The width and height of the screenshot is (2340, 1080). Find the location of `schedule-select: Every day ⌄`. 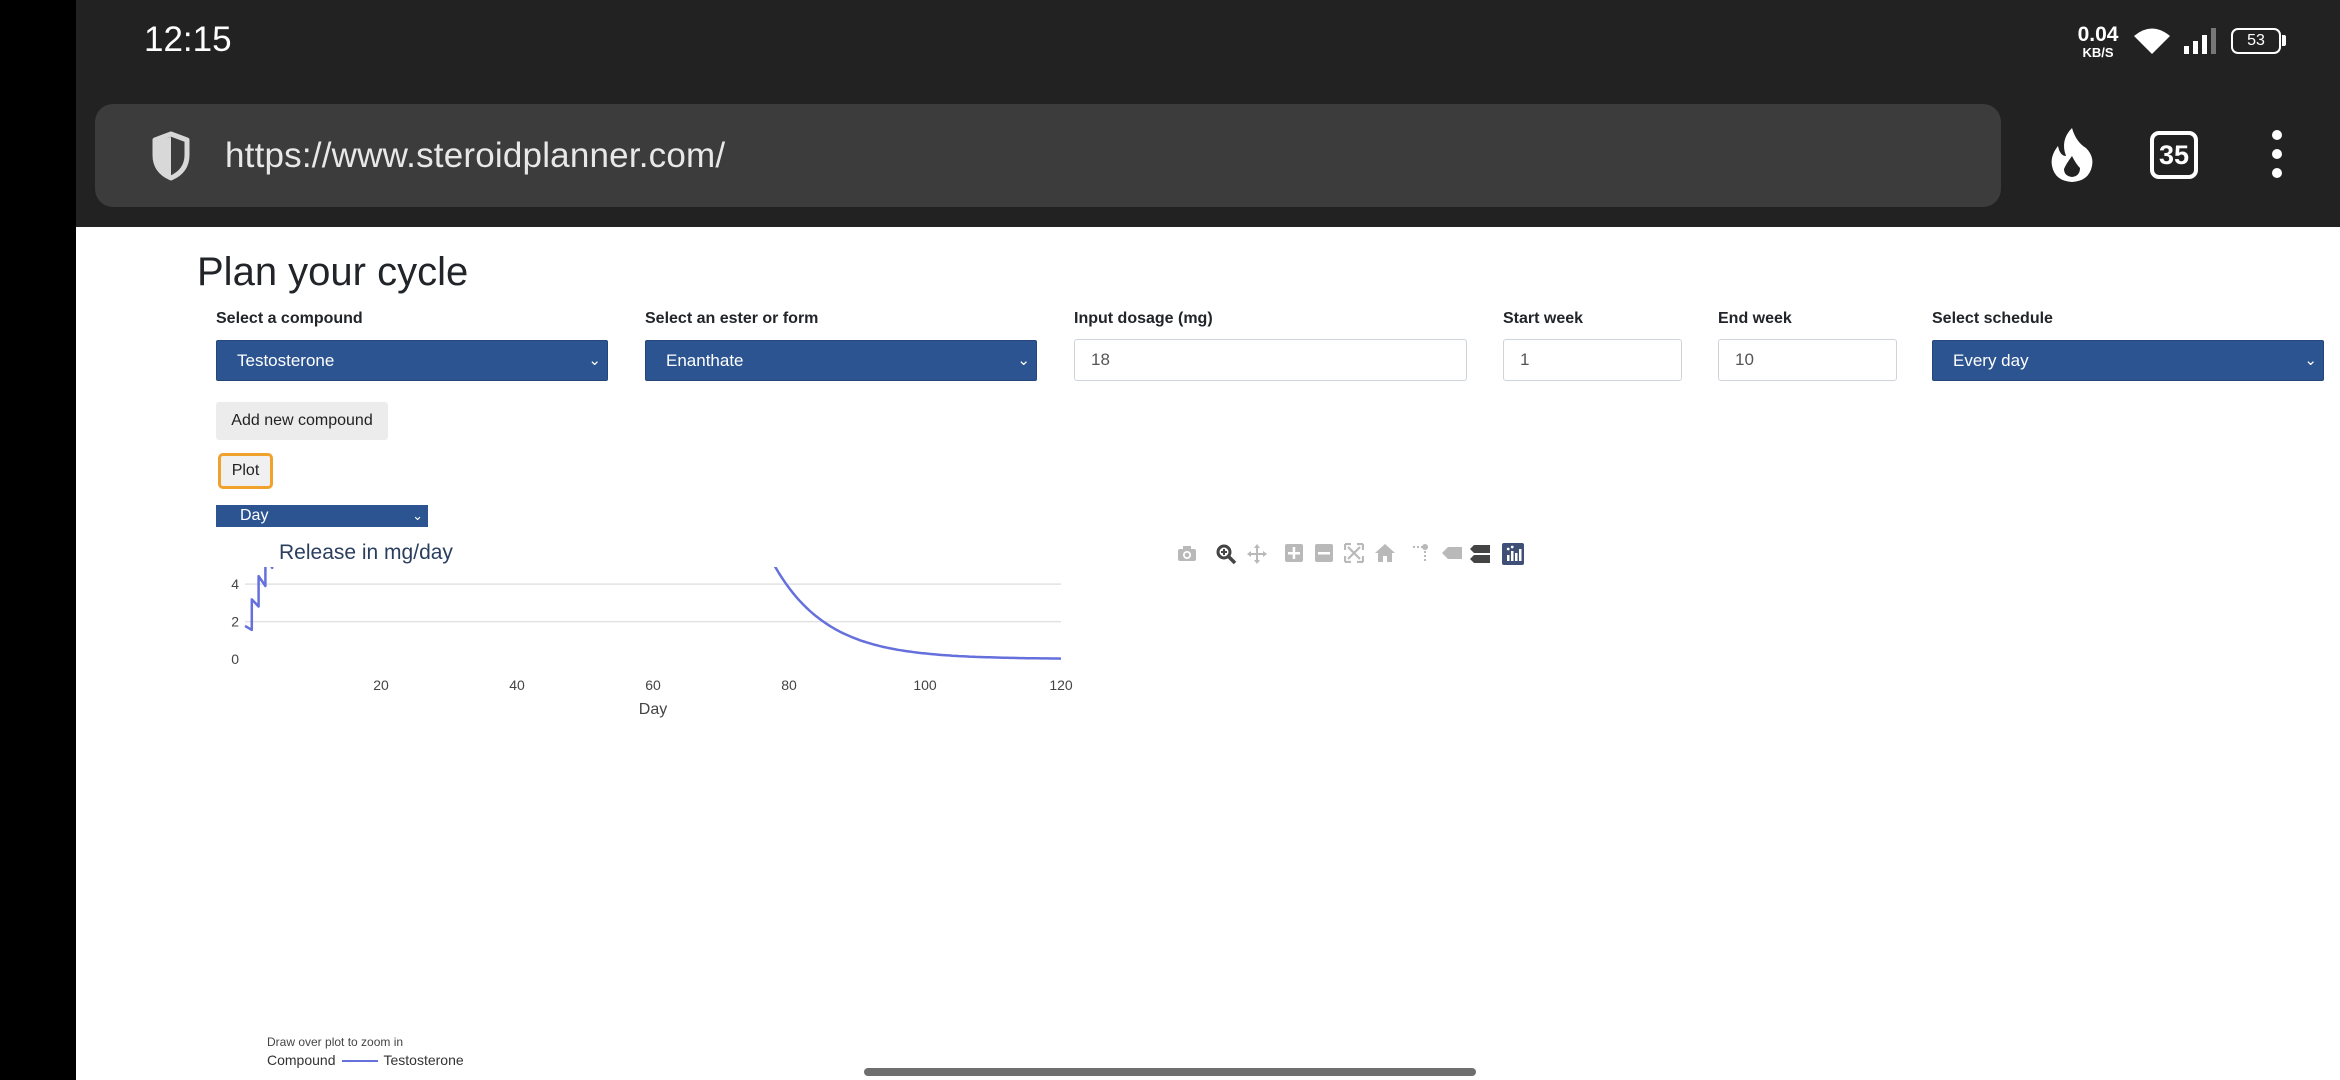

schedule-select: Every day ⌄ is located at coordinates (2128, 360).